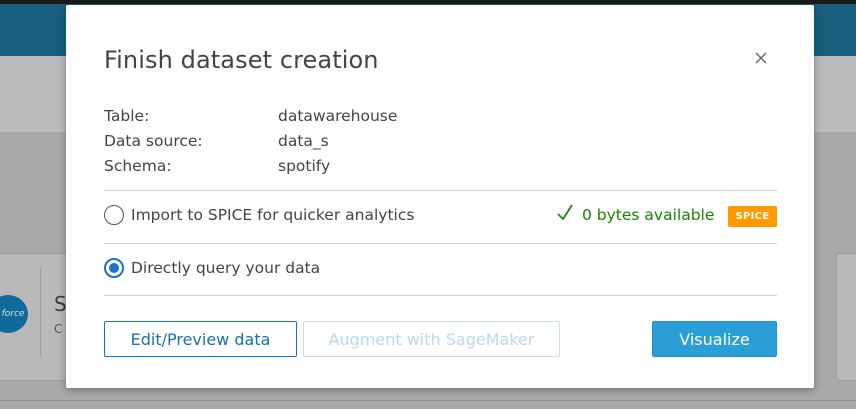 The height and width of the screenshot is (409, 856). What do you see at coordinates (127, 116) in the screenshot?
I see `table-label: Table:` at bounding box center [127, 116].